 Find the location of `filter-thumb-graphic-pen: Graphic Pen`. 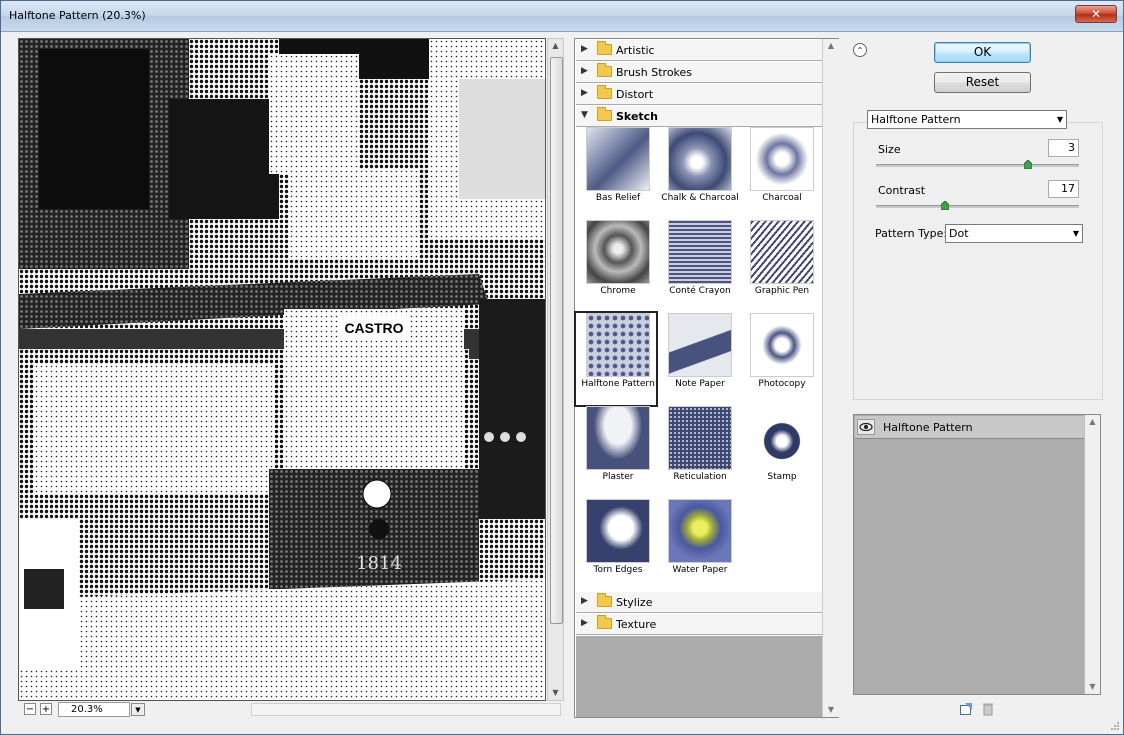

filter-thumb-graphic-pen: Graphic Pen is located at coordinates (780, 266).